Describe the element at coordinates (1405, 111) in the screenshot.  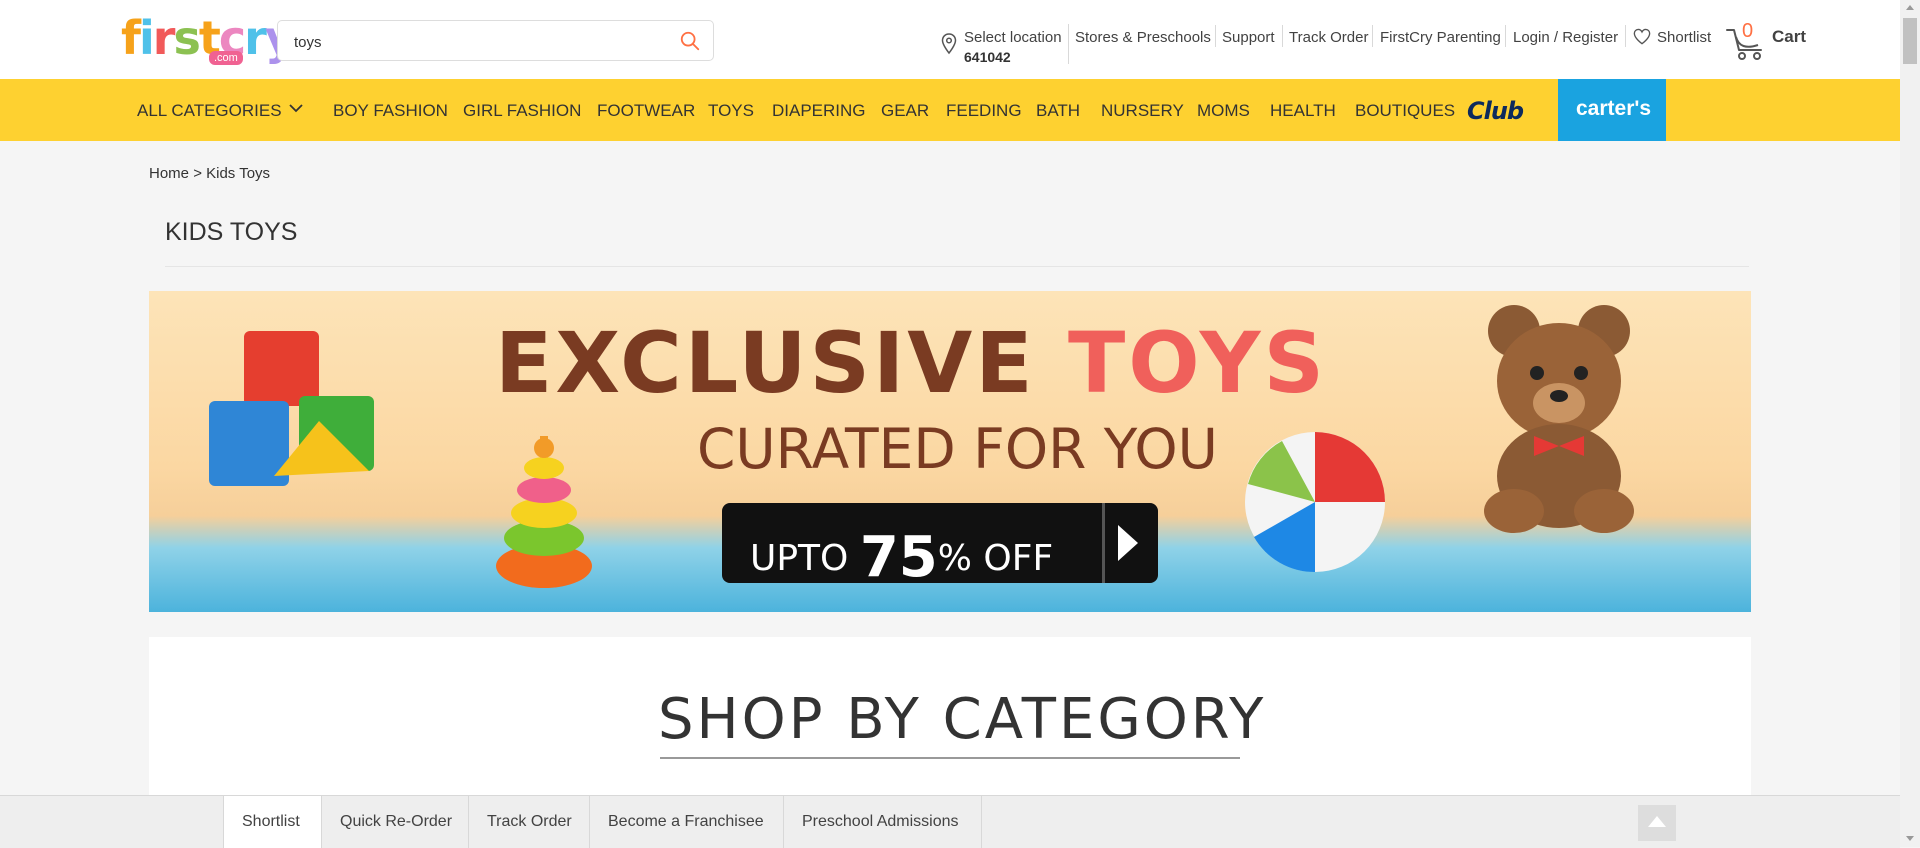
I see `nav-boutiques: BOUTIQUES` at that location.